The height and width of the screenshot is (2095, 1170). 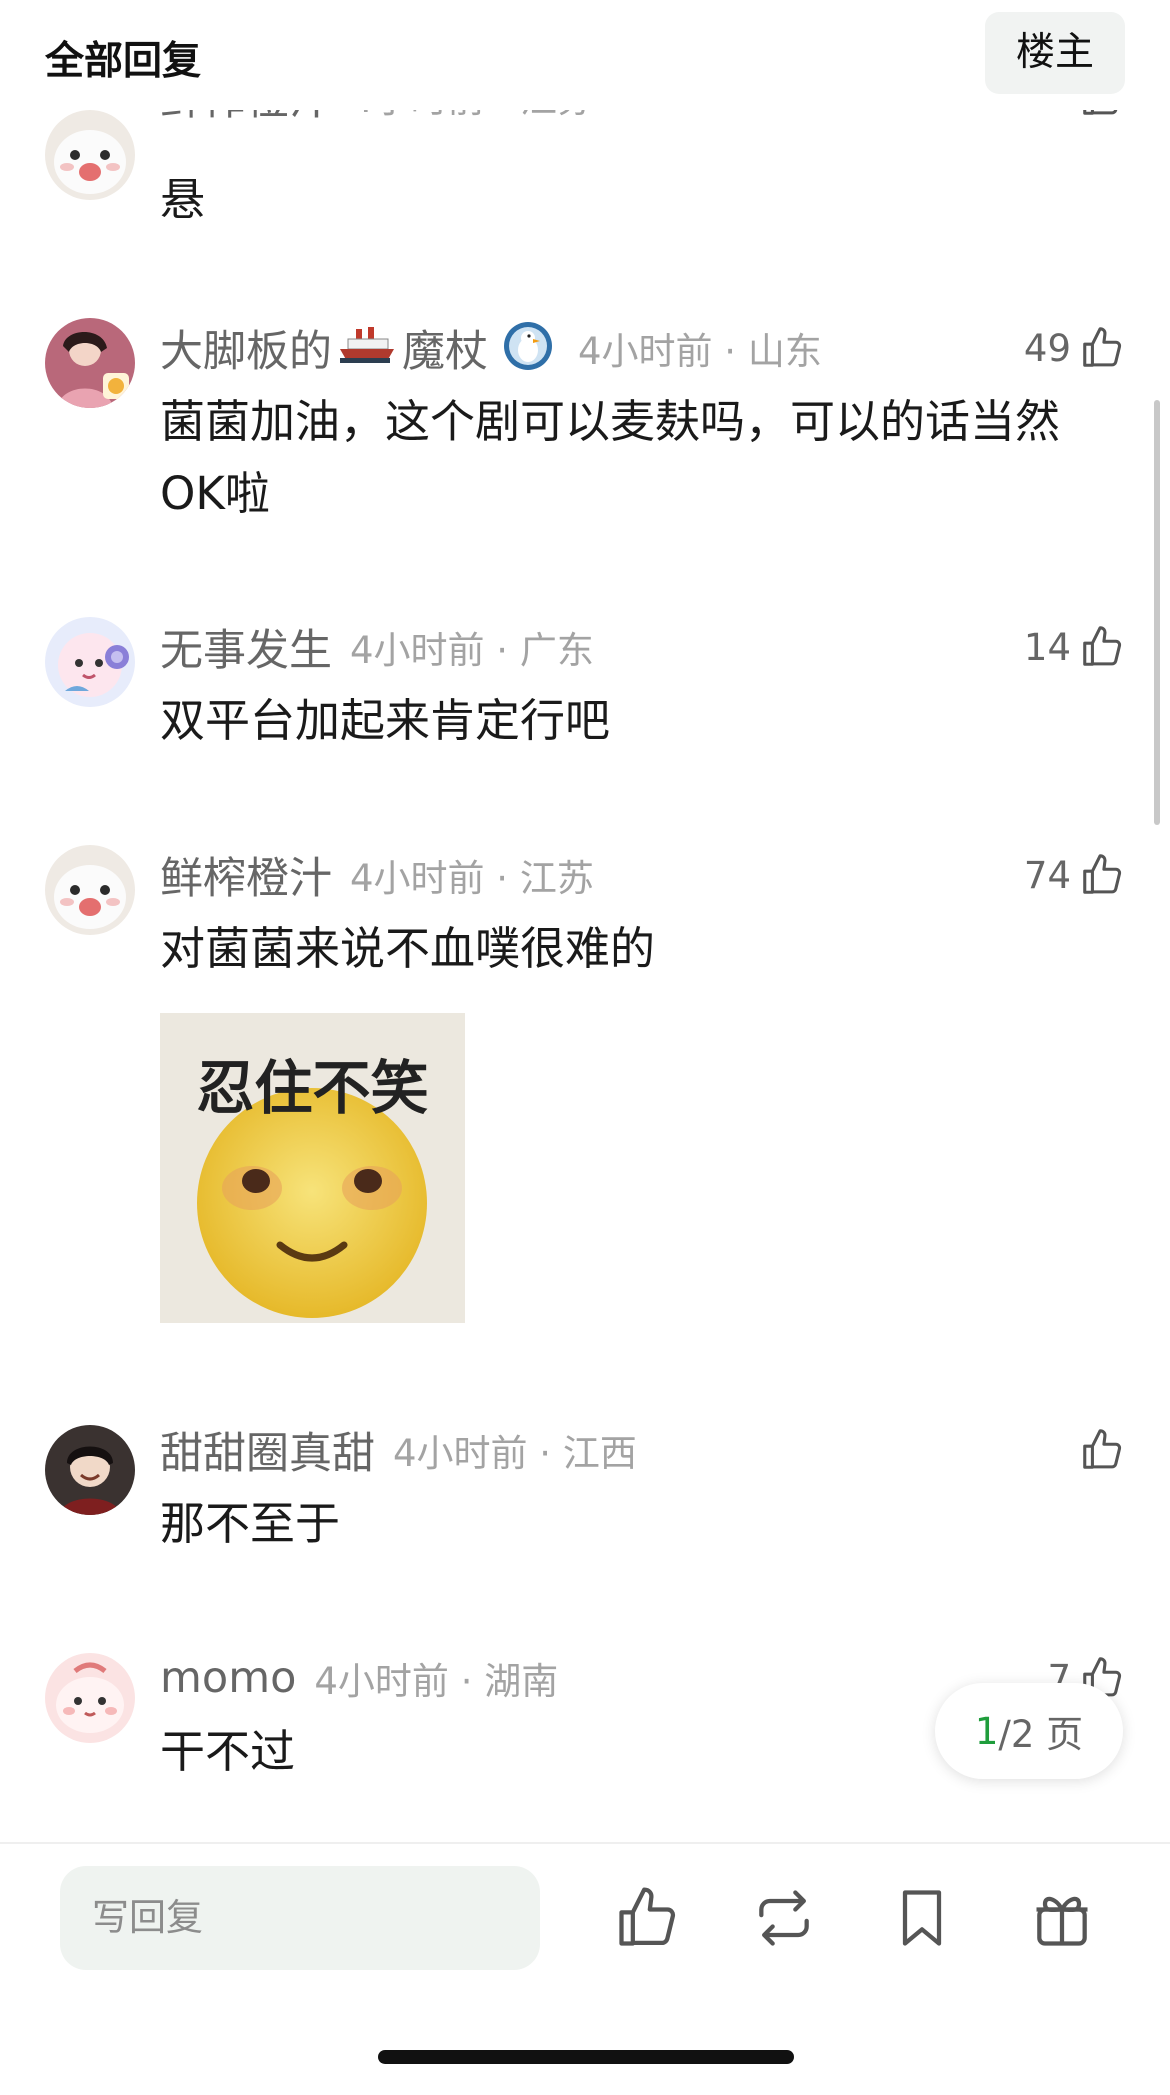 I want to click on ship-emoji-icon, so click(x=367, y=348).